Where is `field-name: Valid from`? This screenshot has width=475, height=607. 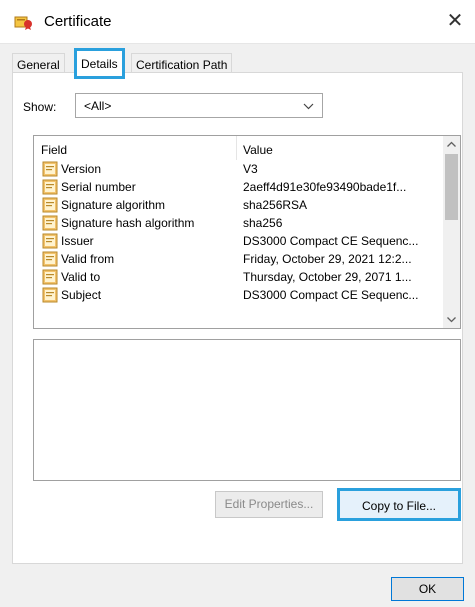
field-name: Valid from is located at coordinates (88, 259).